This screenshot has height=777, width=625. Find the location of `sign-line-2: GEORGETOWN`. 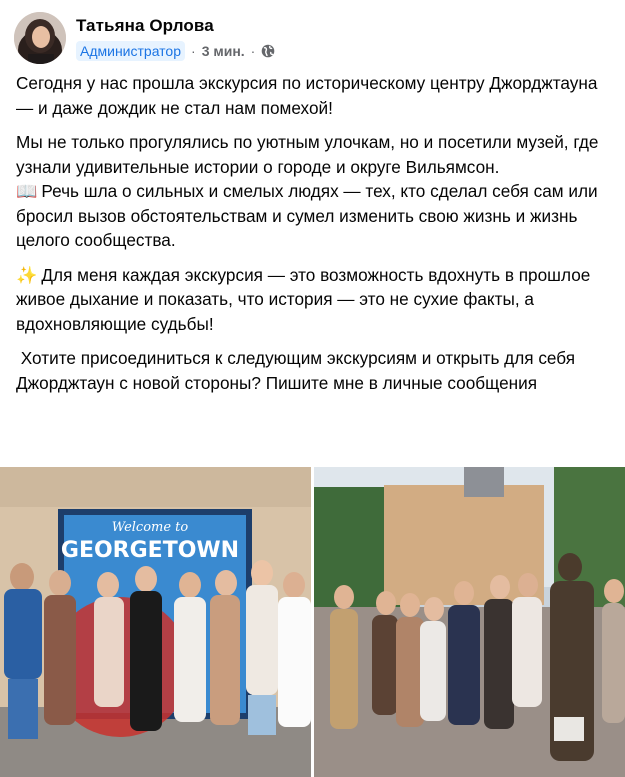

sign-line-2: GEORGETOWN is located at coordinates (150, 550).